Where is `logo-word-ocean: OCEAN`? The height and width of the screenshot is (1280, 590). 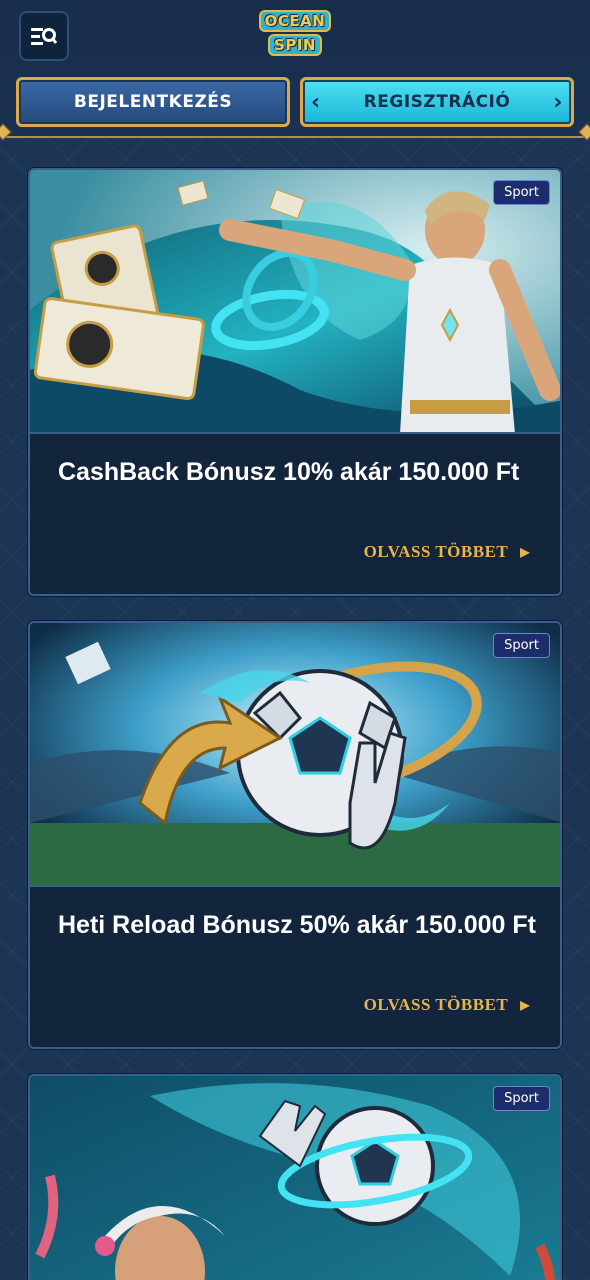
logo-word-ocean: OCEAN is located at coordinates (295, 21).